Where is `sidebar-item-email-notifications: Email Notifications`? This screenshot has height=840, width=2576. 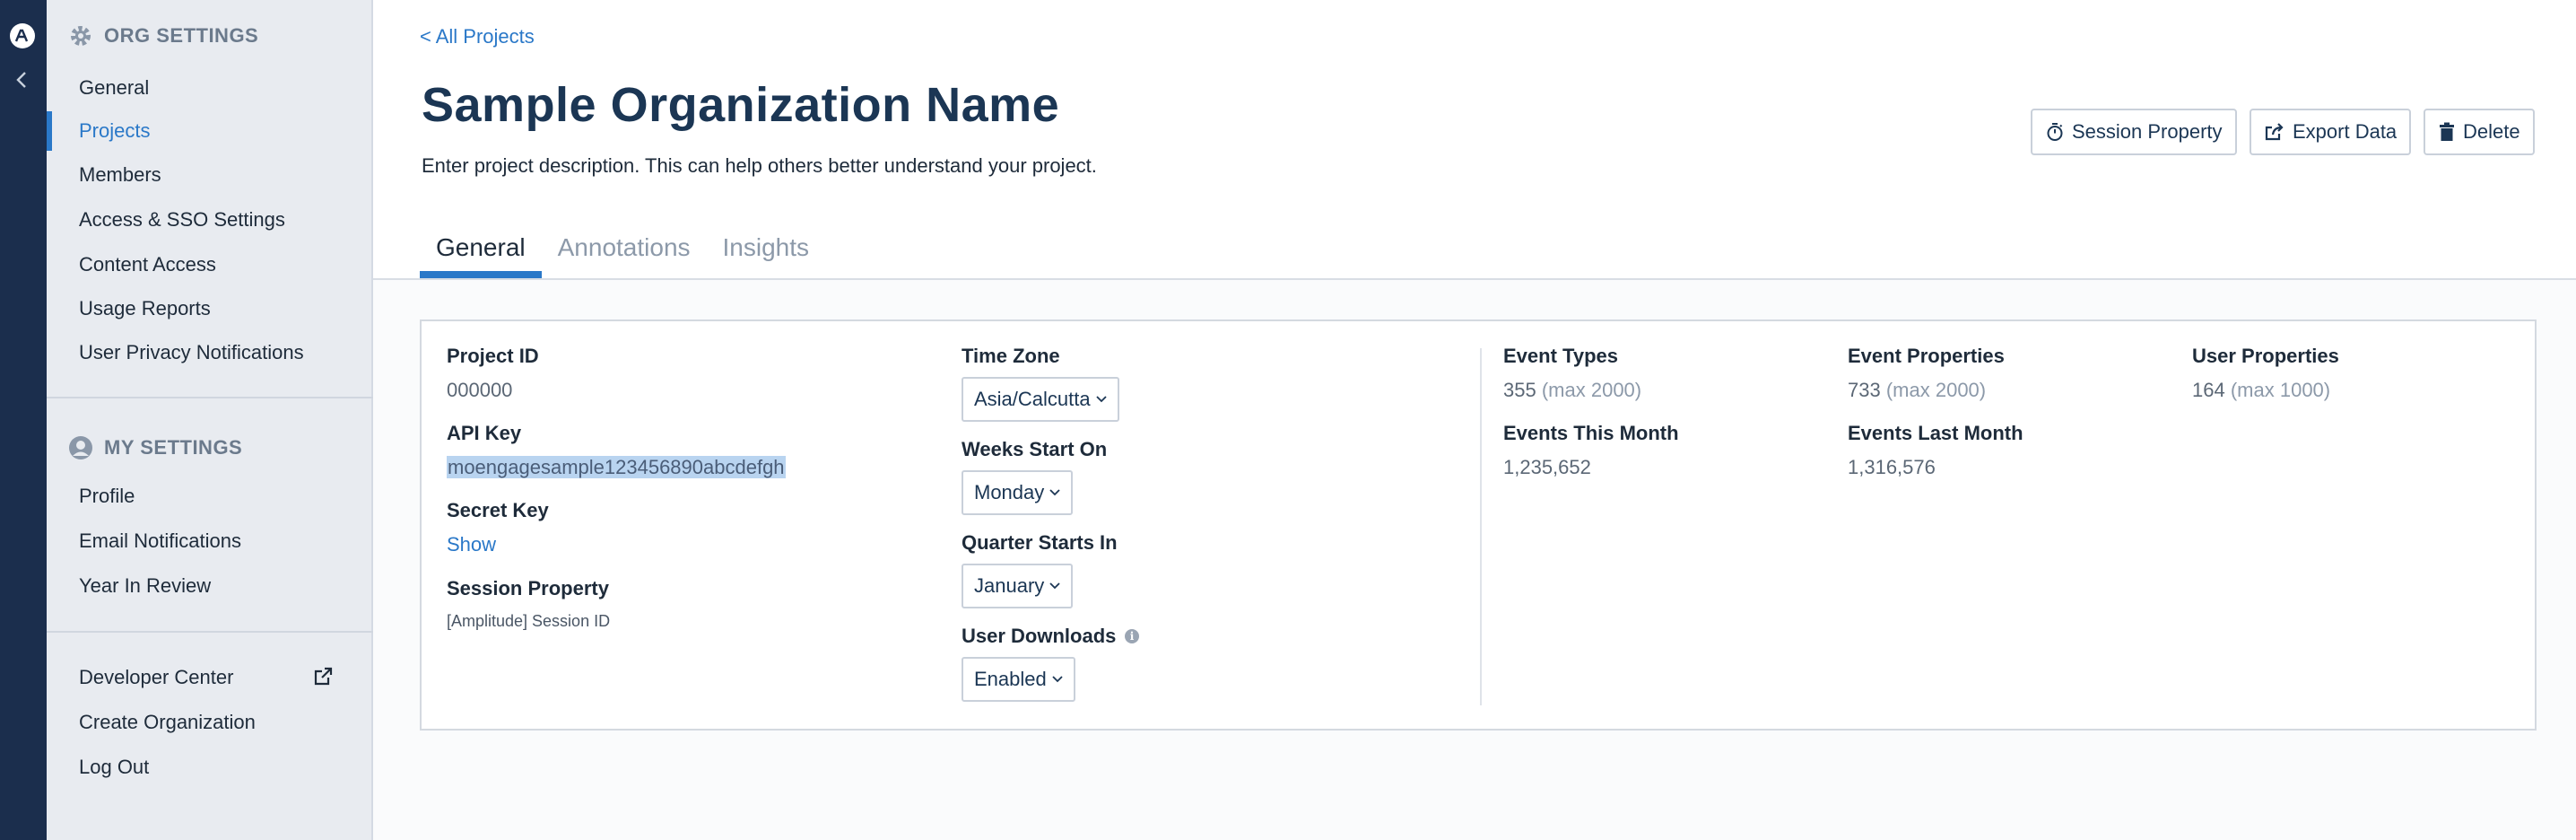
sidebar-item-email-notifications: Email Notifications is located at coordinates (222, 541).